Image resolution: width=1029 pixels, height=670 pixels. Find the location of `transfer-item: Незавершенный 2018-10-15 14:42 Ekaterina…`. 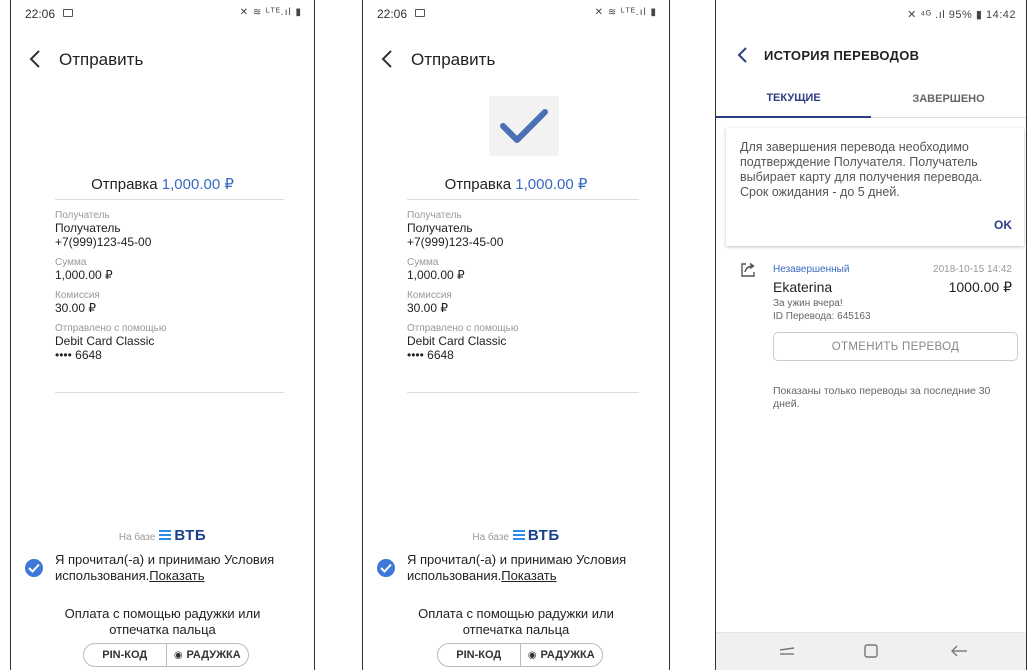

transfer-item: Незавершенный 2018-10-15 14:42 Ekaterina… is located at coordinates (879, 317).